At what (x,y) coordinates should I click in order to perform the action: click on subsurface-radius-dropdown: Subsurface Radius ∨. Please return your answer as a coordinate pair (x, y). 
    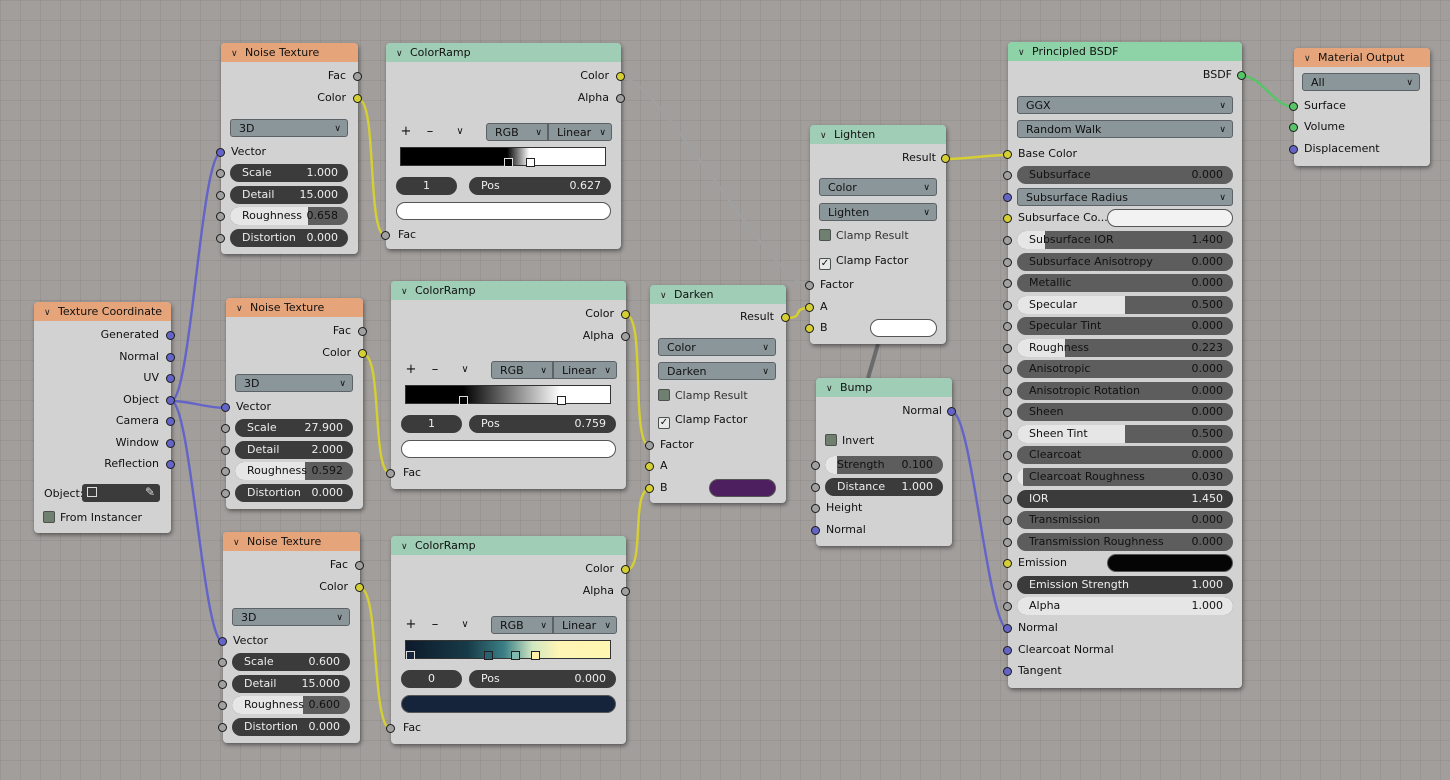
    Looking at the image, I should click on (1125, 197).